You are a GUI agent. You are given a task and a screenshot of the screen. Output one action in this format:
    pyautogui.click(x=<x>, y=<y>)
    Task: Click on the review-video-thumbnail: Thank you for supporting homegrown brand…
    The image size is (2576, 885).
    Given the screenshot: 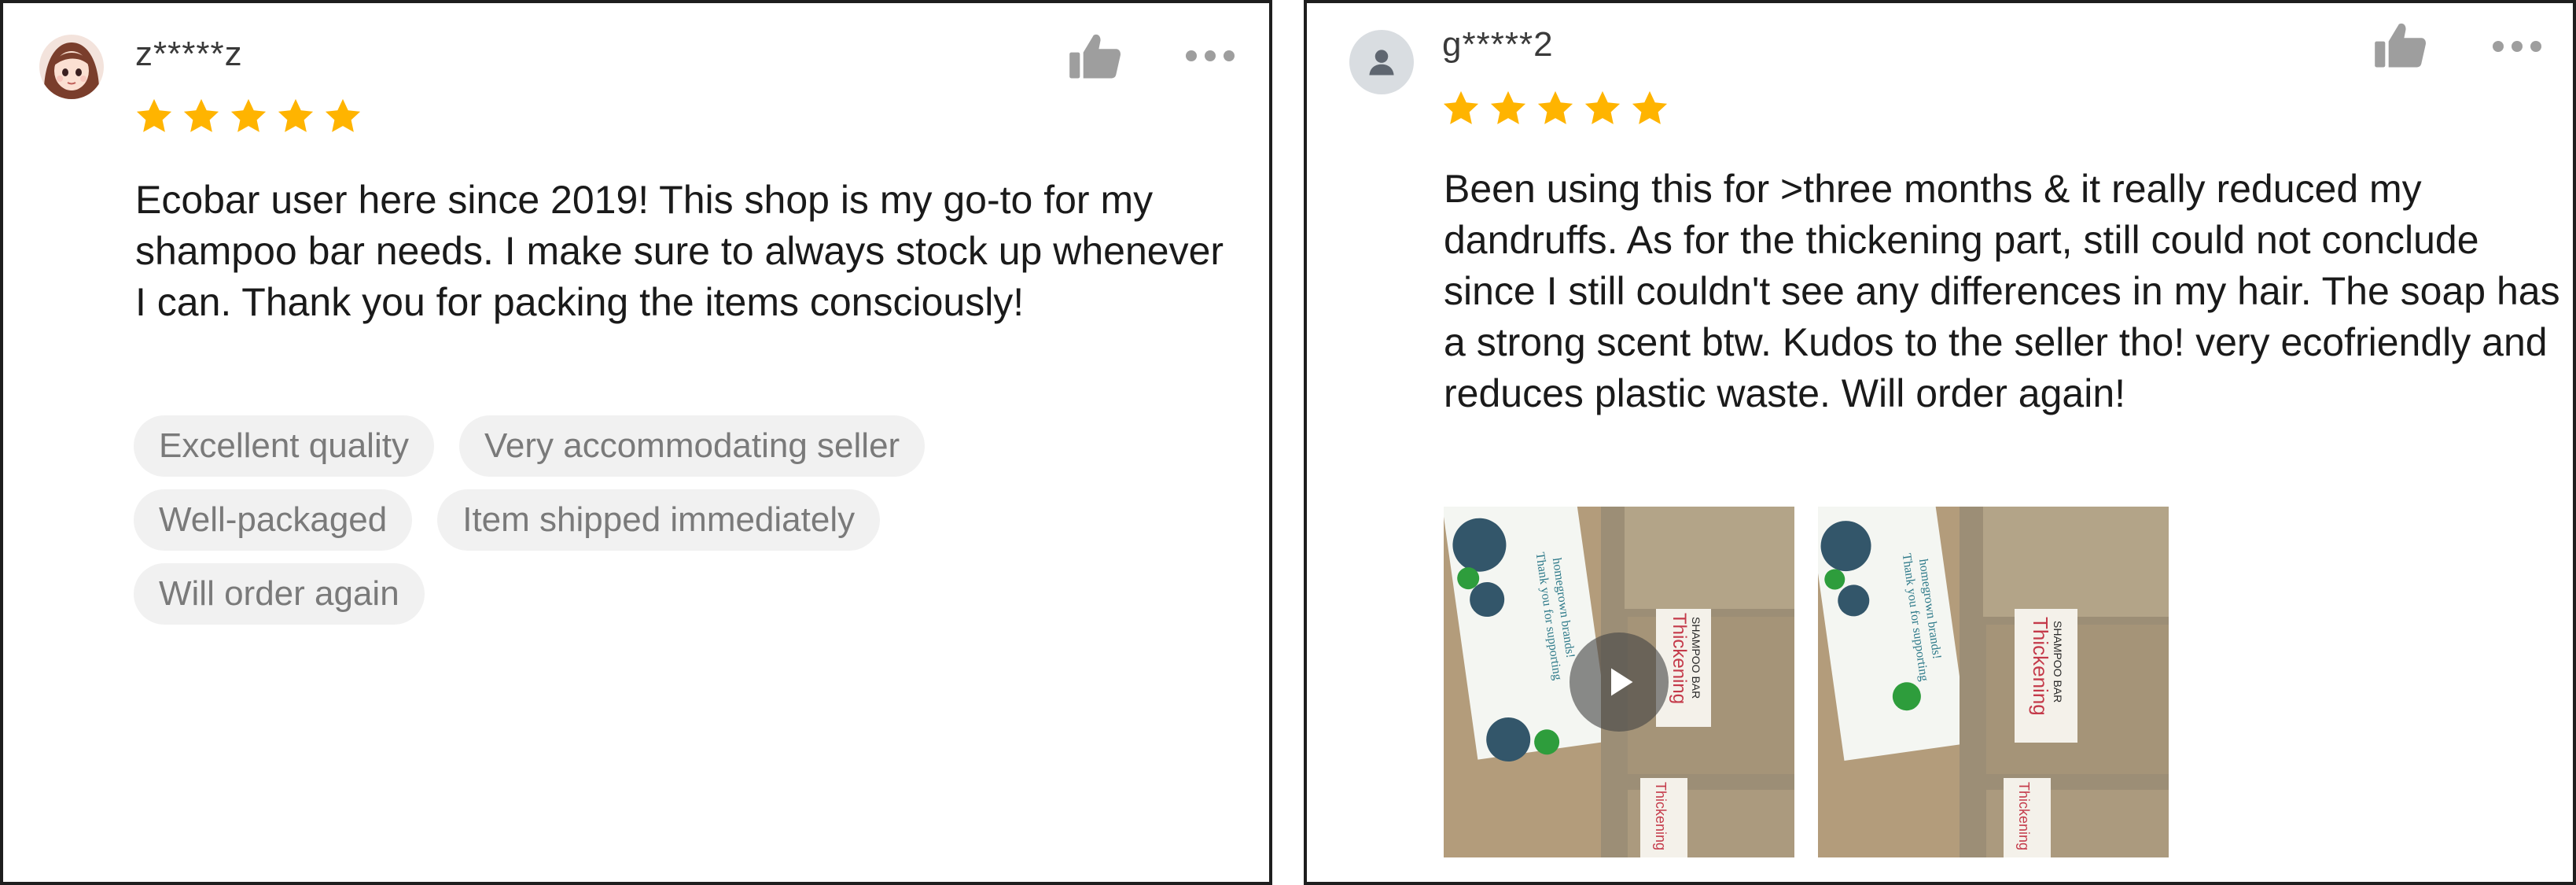 What is the action you would take?
    pyautogui.click(x=1619, y=682)
    